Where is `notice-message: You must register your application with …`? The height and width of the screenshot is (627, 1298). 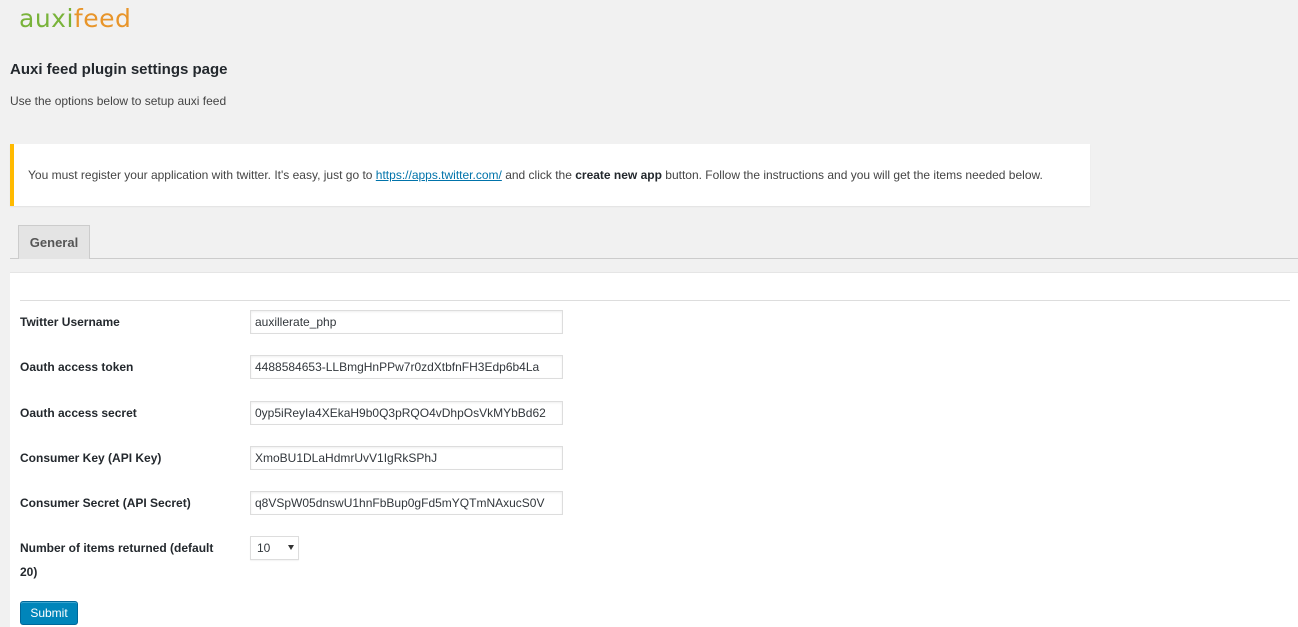
notice-message: You must register your application with … is located at coordinates (535, 175).